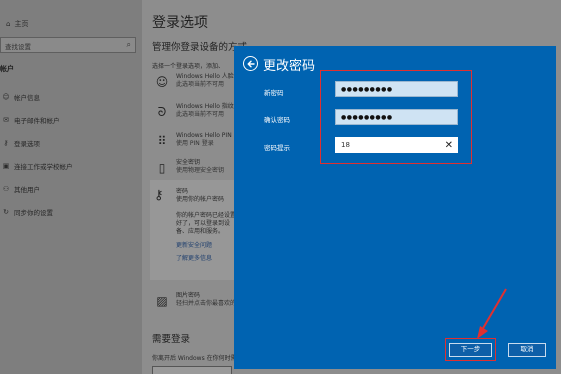  What do you see at coordinates (200, 47) in the screenshot?
I see `page-subtitle: 管理你登录设备的方式` at bounding box center [200, 47].